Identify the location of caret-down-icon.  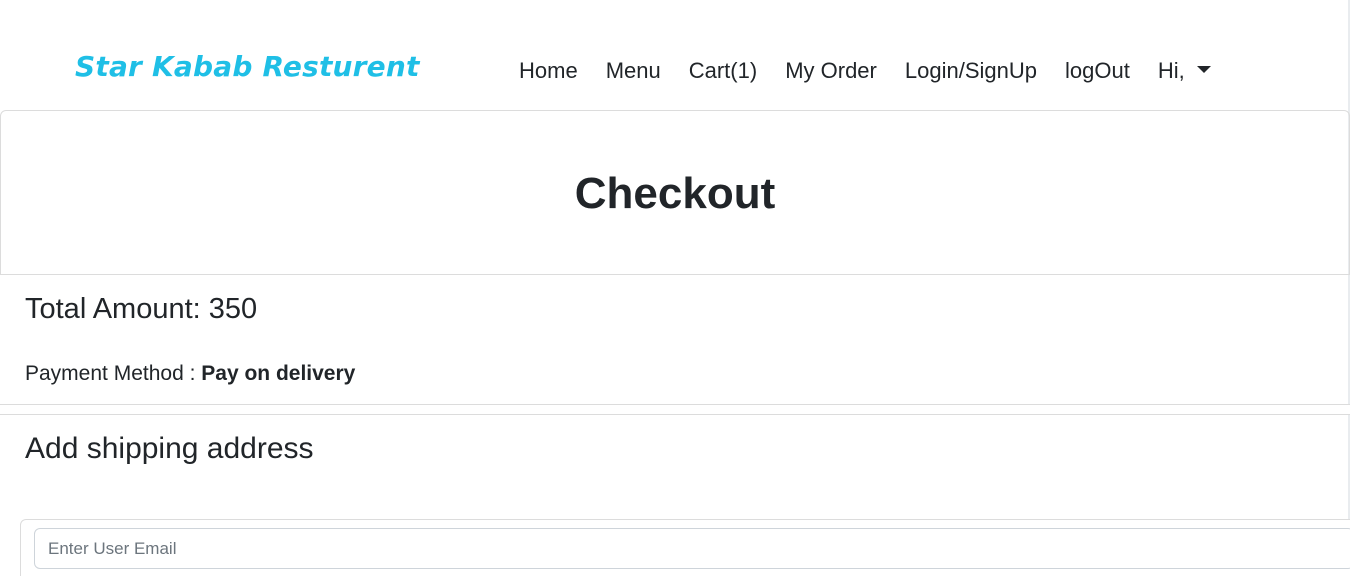
(1203, 69).